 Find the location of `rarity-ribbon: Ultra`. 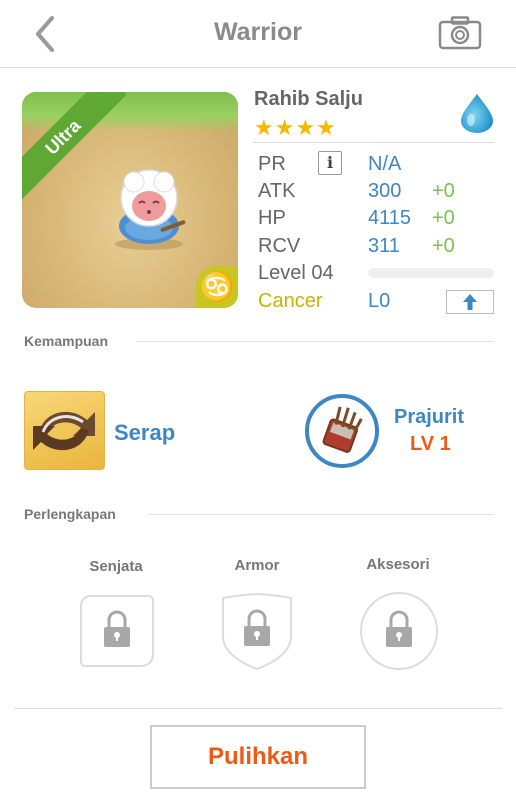

rarity-ribbon: Ultra is located at coordinates (74, 146).